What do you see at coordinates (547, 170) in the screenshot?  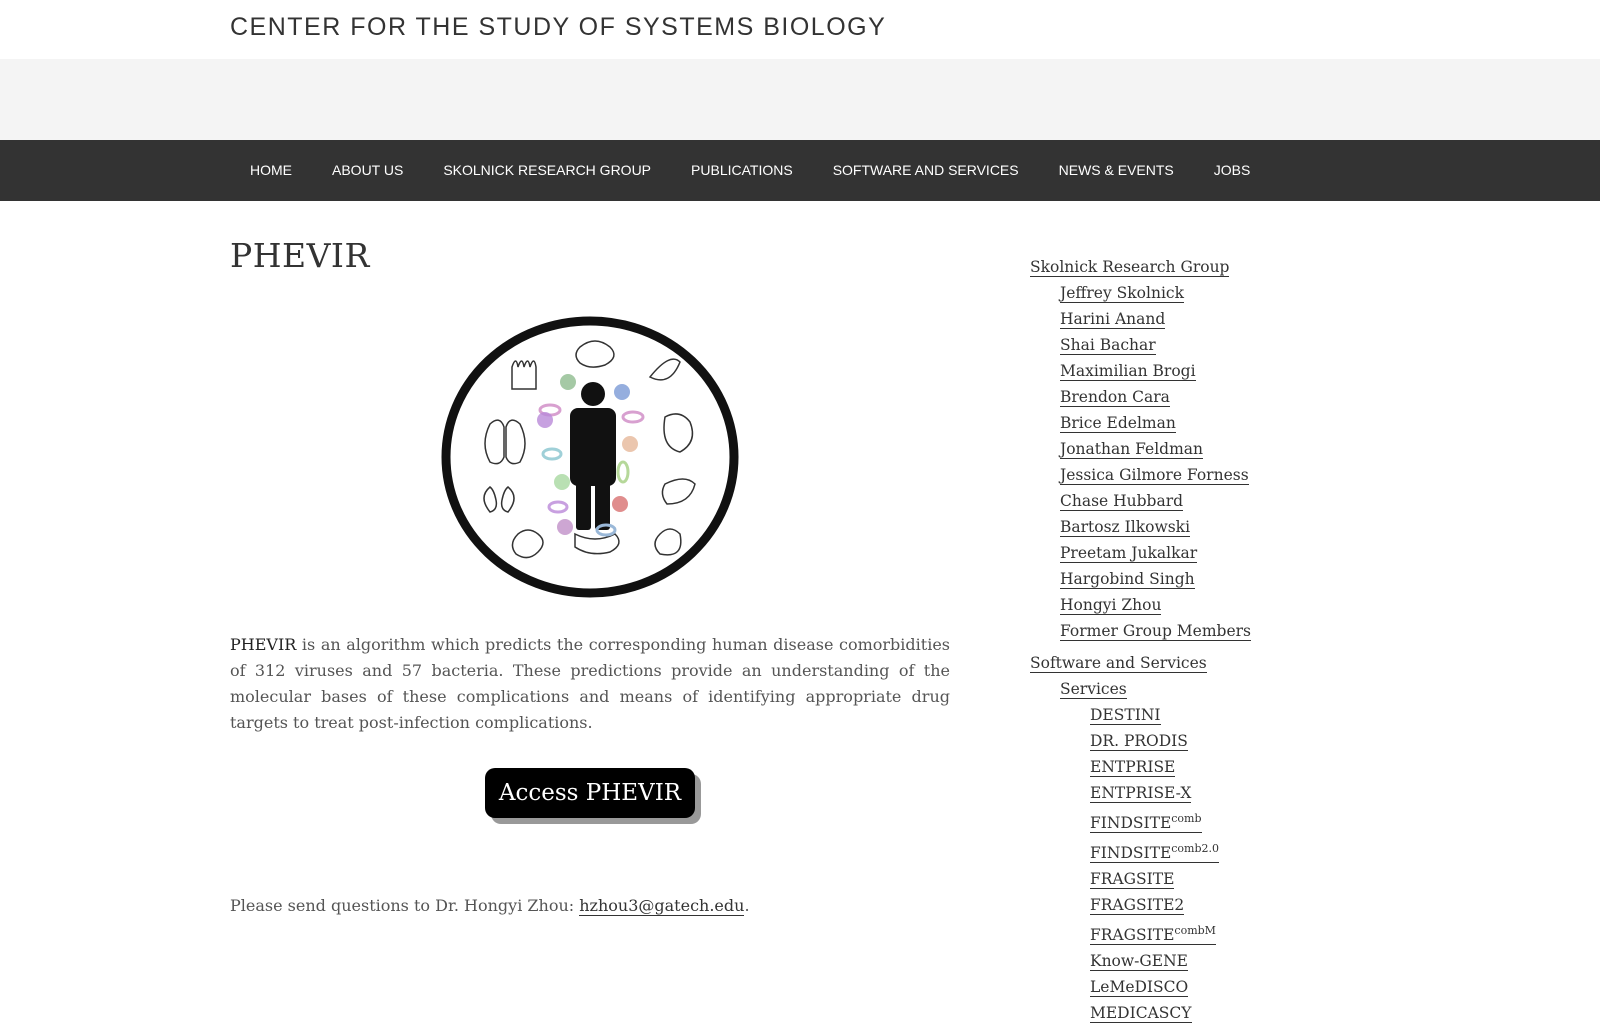 I see `nav-item-skolnick-research-group: Skolnick Research Group` at bounding box center [547, 170].